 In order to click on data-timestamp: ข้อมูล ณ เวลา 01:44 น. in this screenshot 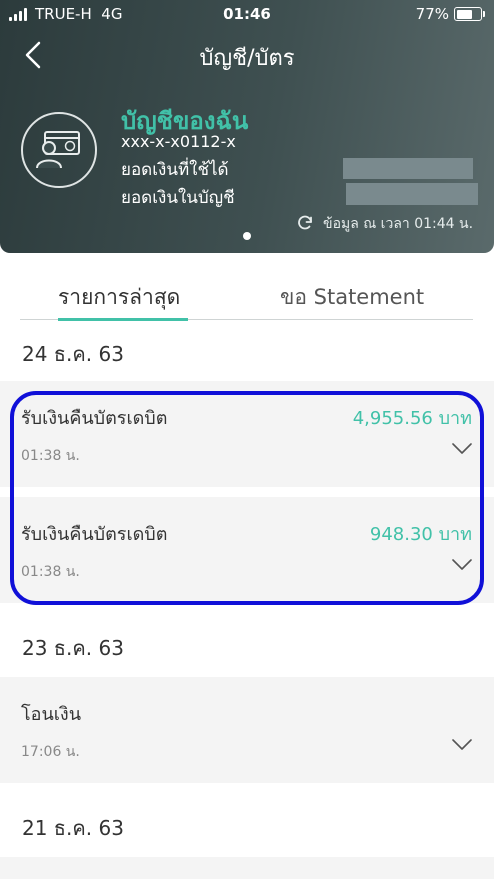, I will do `click(398, 224)`.